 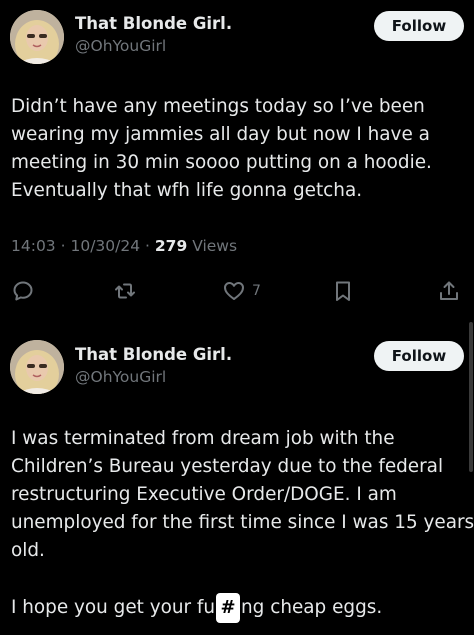 I want to click on views-count: 279, so click(x=171, y=246).